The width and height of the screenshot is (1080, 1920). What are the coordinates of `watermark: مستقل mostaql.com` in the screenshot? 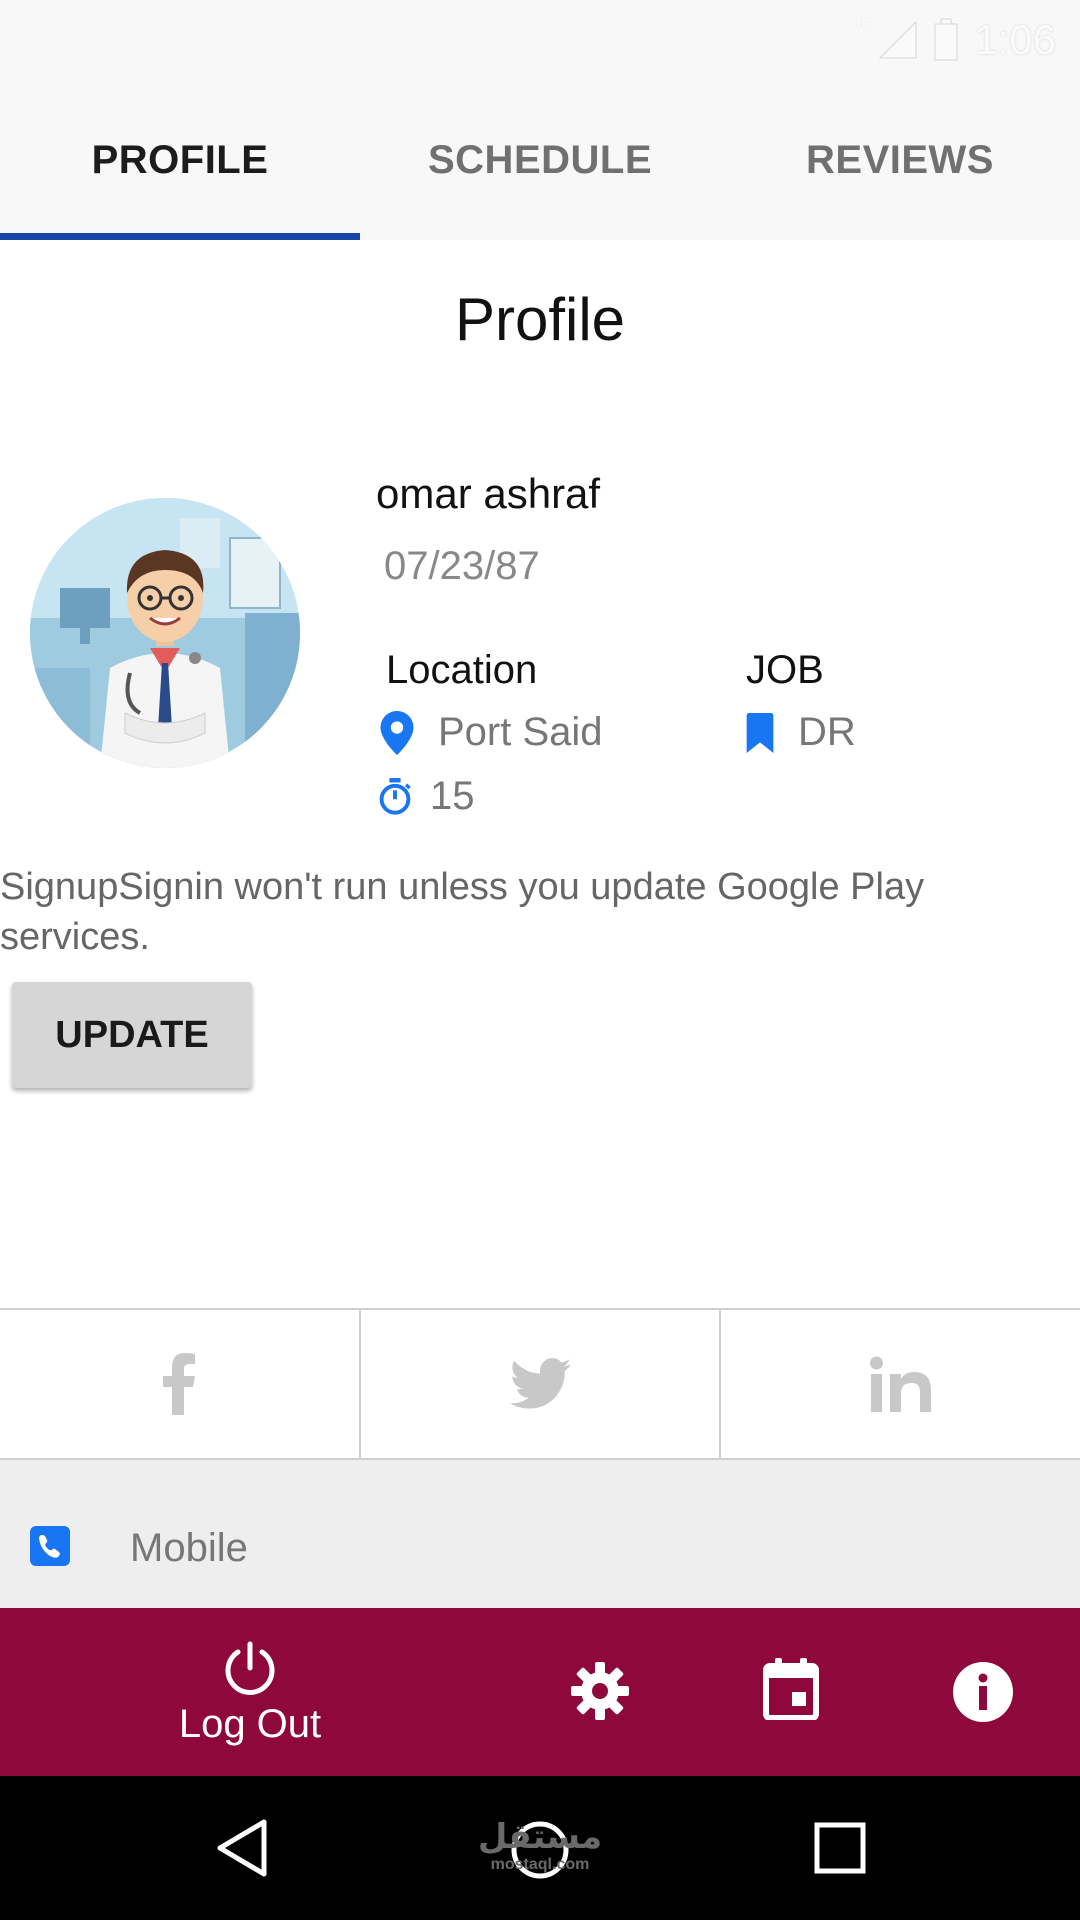 It's located at (540, 1846).